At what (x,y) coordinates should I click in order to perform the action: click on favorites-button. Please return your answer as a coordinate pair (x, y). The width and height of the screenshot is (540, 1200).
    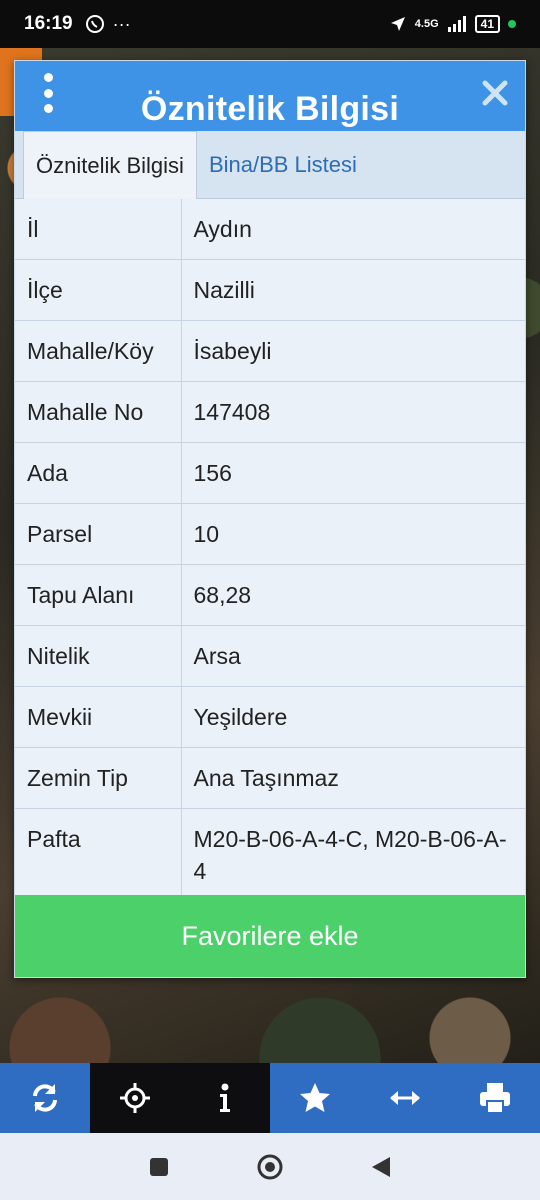
    Looking at the image, I should click on (315, 1098).